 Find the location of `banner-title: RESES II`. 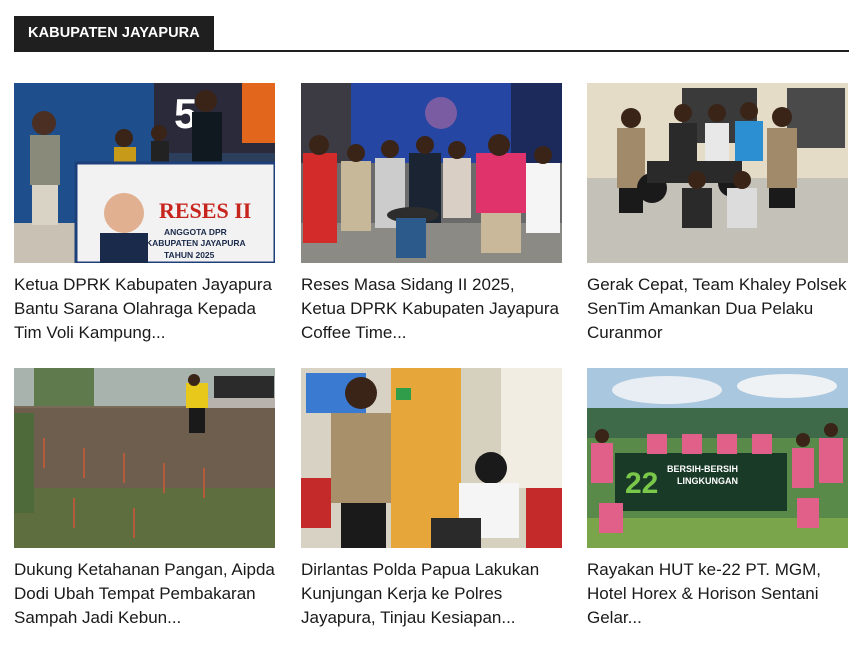

banner-title: RESES II is located at coordinates (205, 210).